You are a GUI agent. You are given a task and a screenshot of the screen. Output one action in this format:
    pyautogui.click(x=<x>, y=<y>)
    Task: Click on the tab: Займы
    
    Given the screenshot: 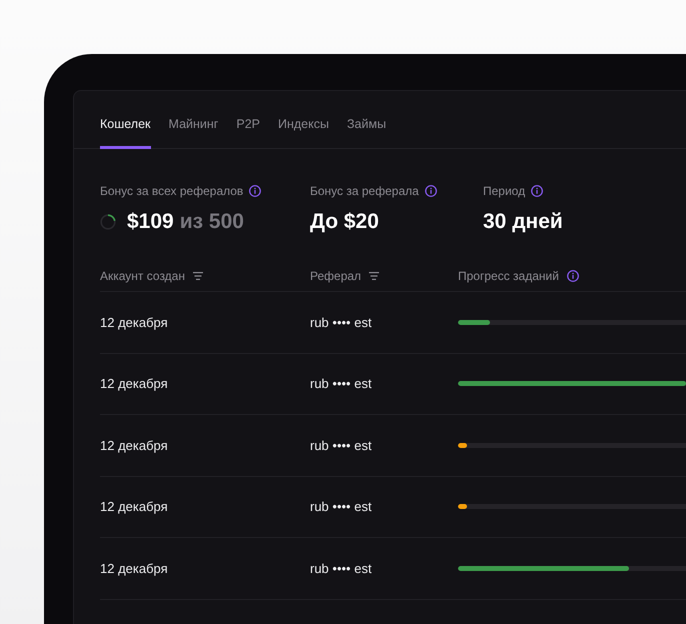 What is the action you would take?
    pyautogui.click(x=366, y=120)
    